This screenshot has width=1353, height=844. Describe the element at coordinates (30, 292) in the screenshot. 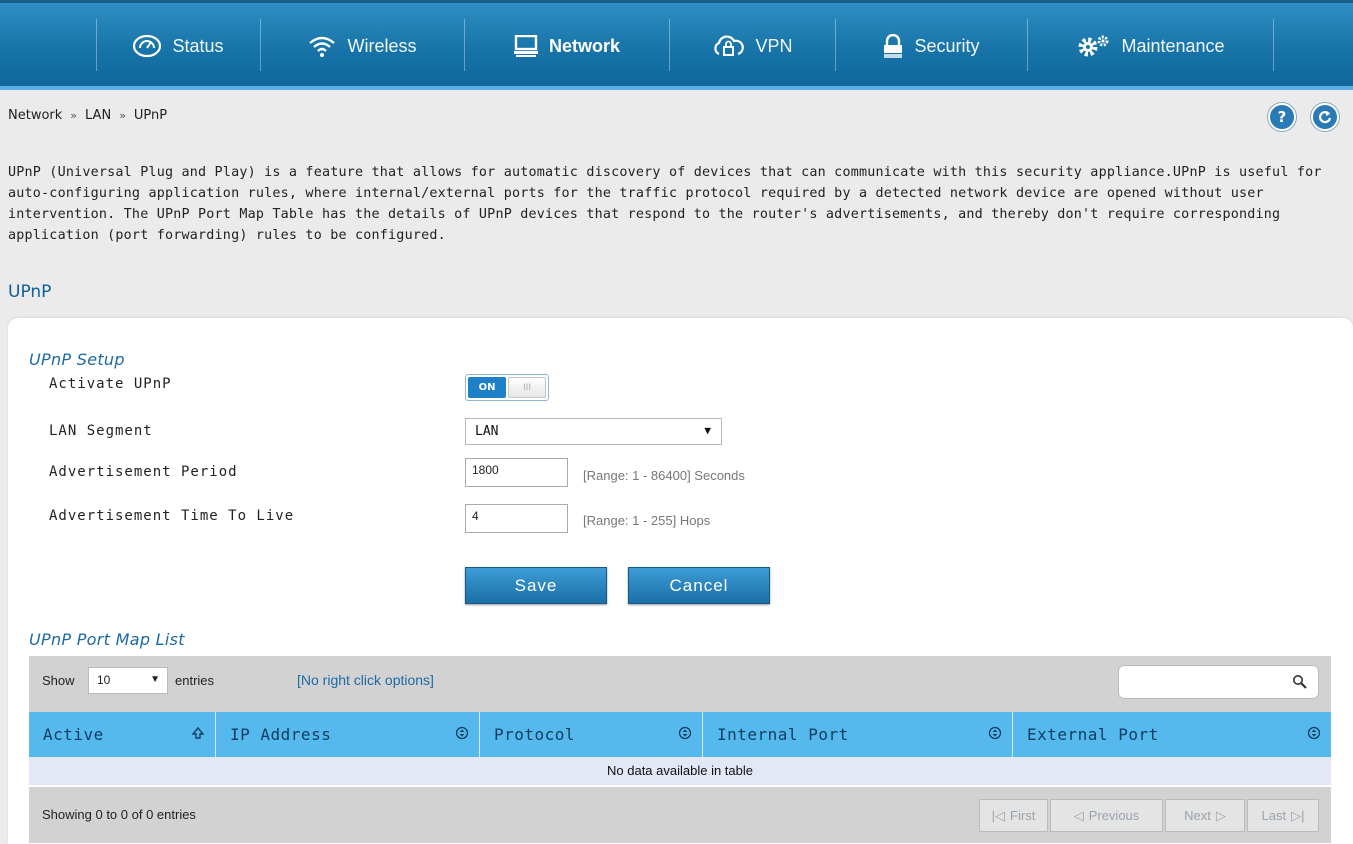

I see `section-title: UPnP` at that location.